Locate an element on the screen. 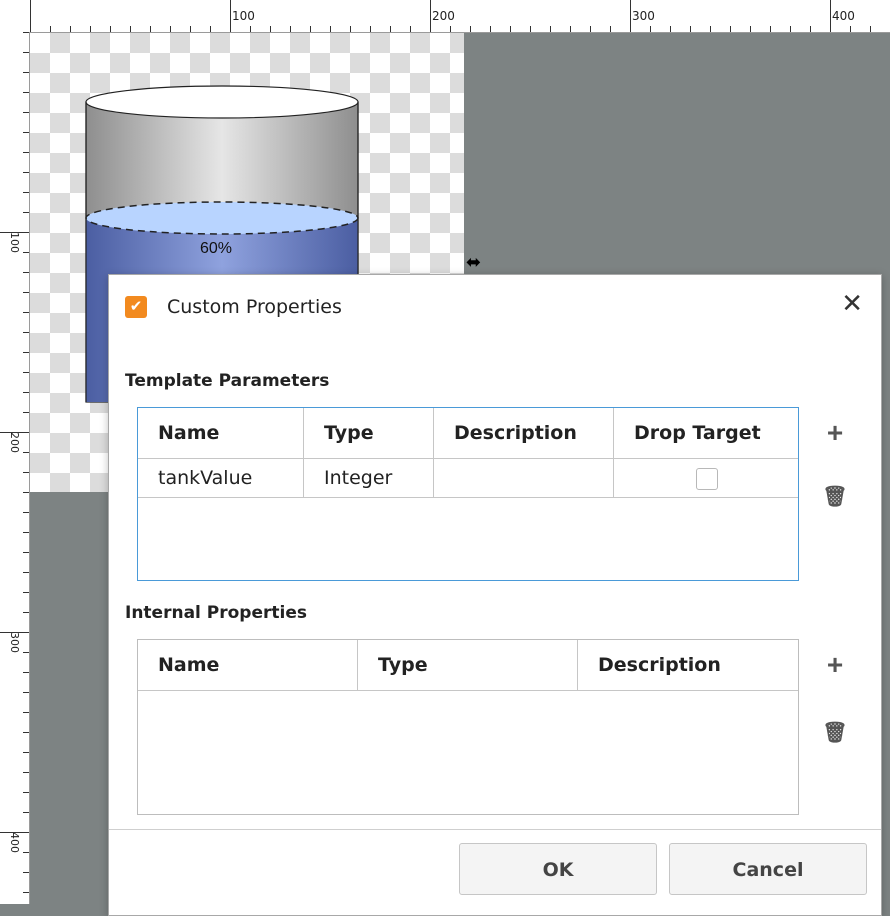 This screenshot has width=890, height=916. cancel-button: Cancel is located at coordinates (768, 869).